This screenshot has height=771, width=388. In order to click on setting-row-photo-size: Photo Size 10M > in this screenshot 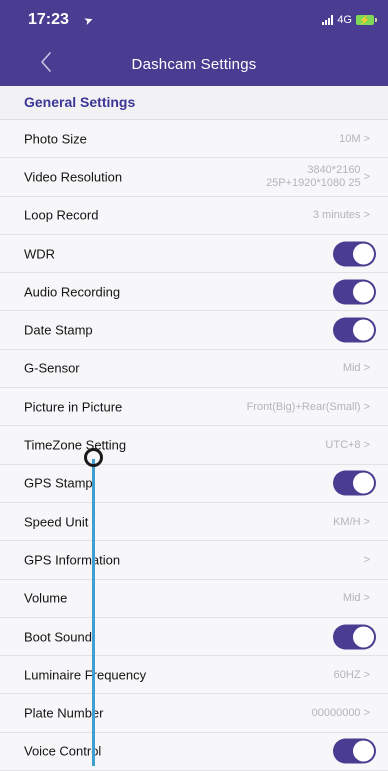, I will do `click(194, 139)`.